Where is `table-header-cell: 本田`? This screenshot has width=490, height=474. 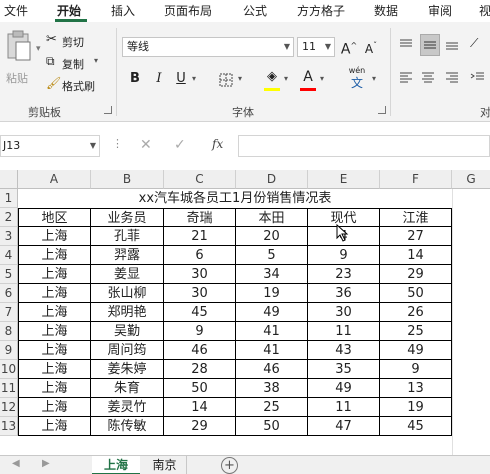
table-header-cell: 本田 is located at coordinates (272, 217).